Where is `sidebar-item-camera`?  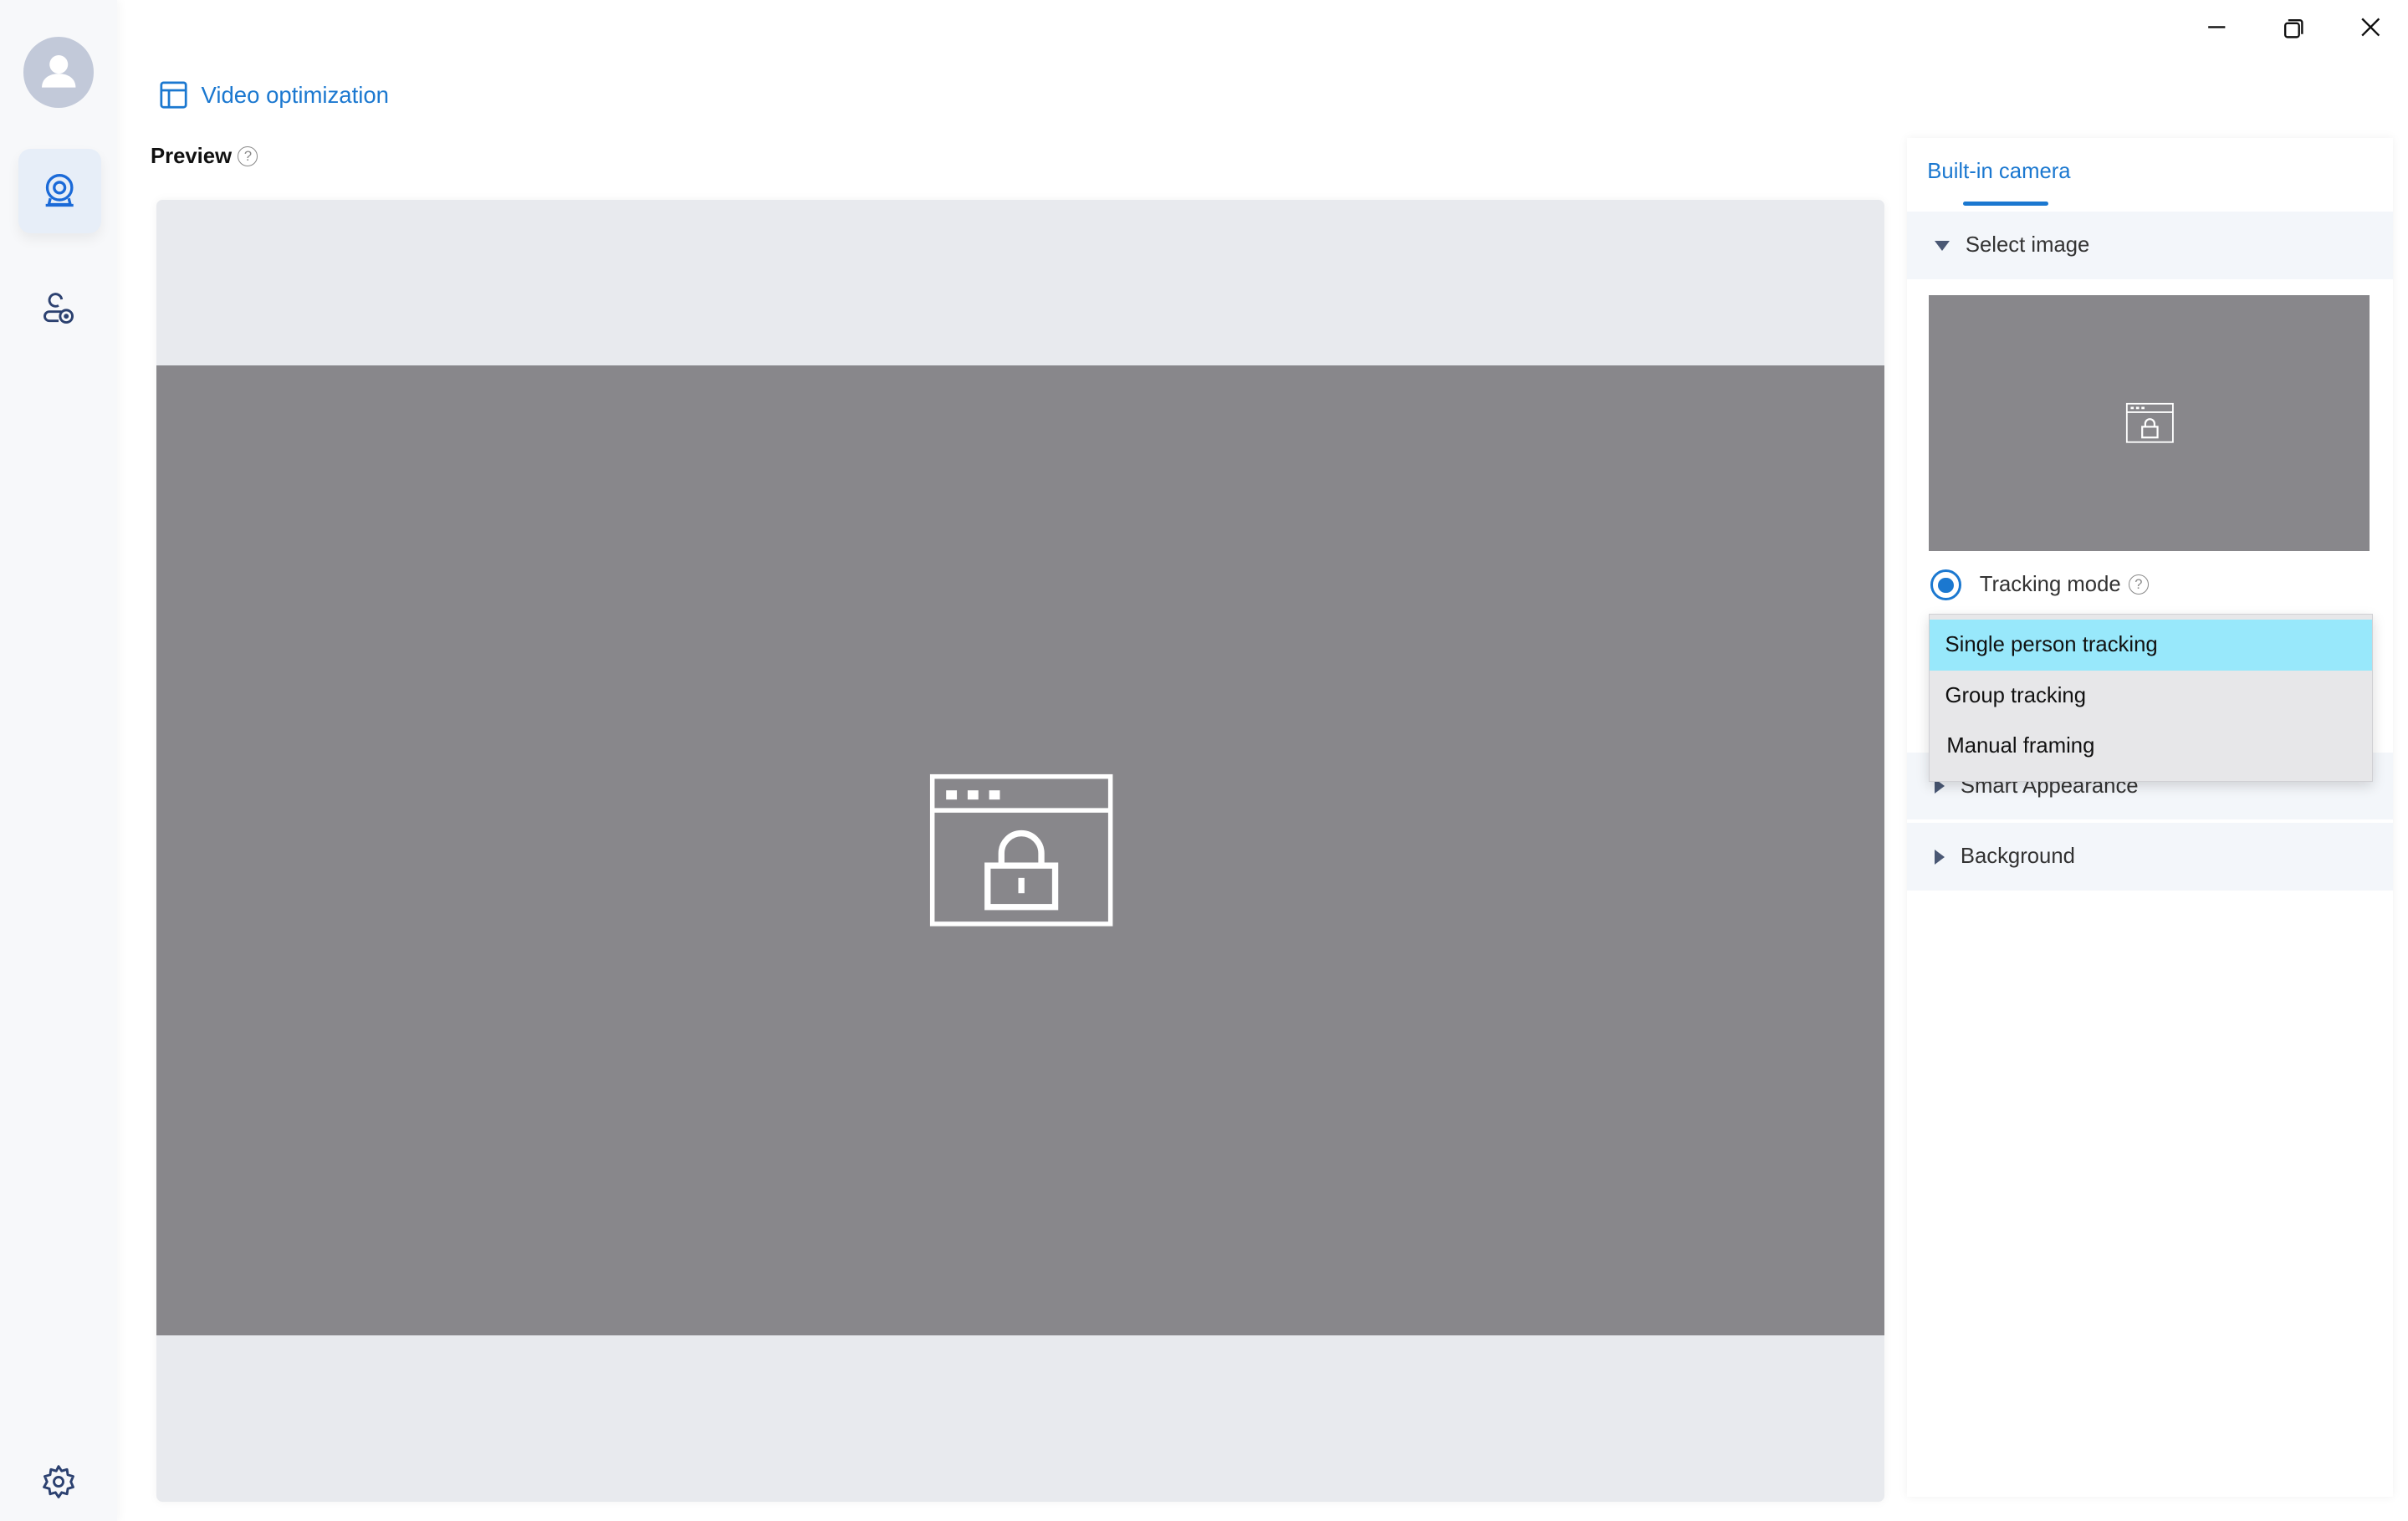 sidebar-item-camera is located at coordinates (60, 191).